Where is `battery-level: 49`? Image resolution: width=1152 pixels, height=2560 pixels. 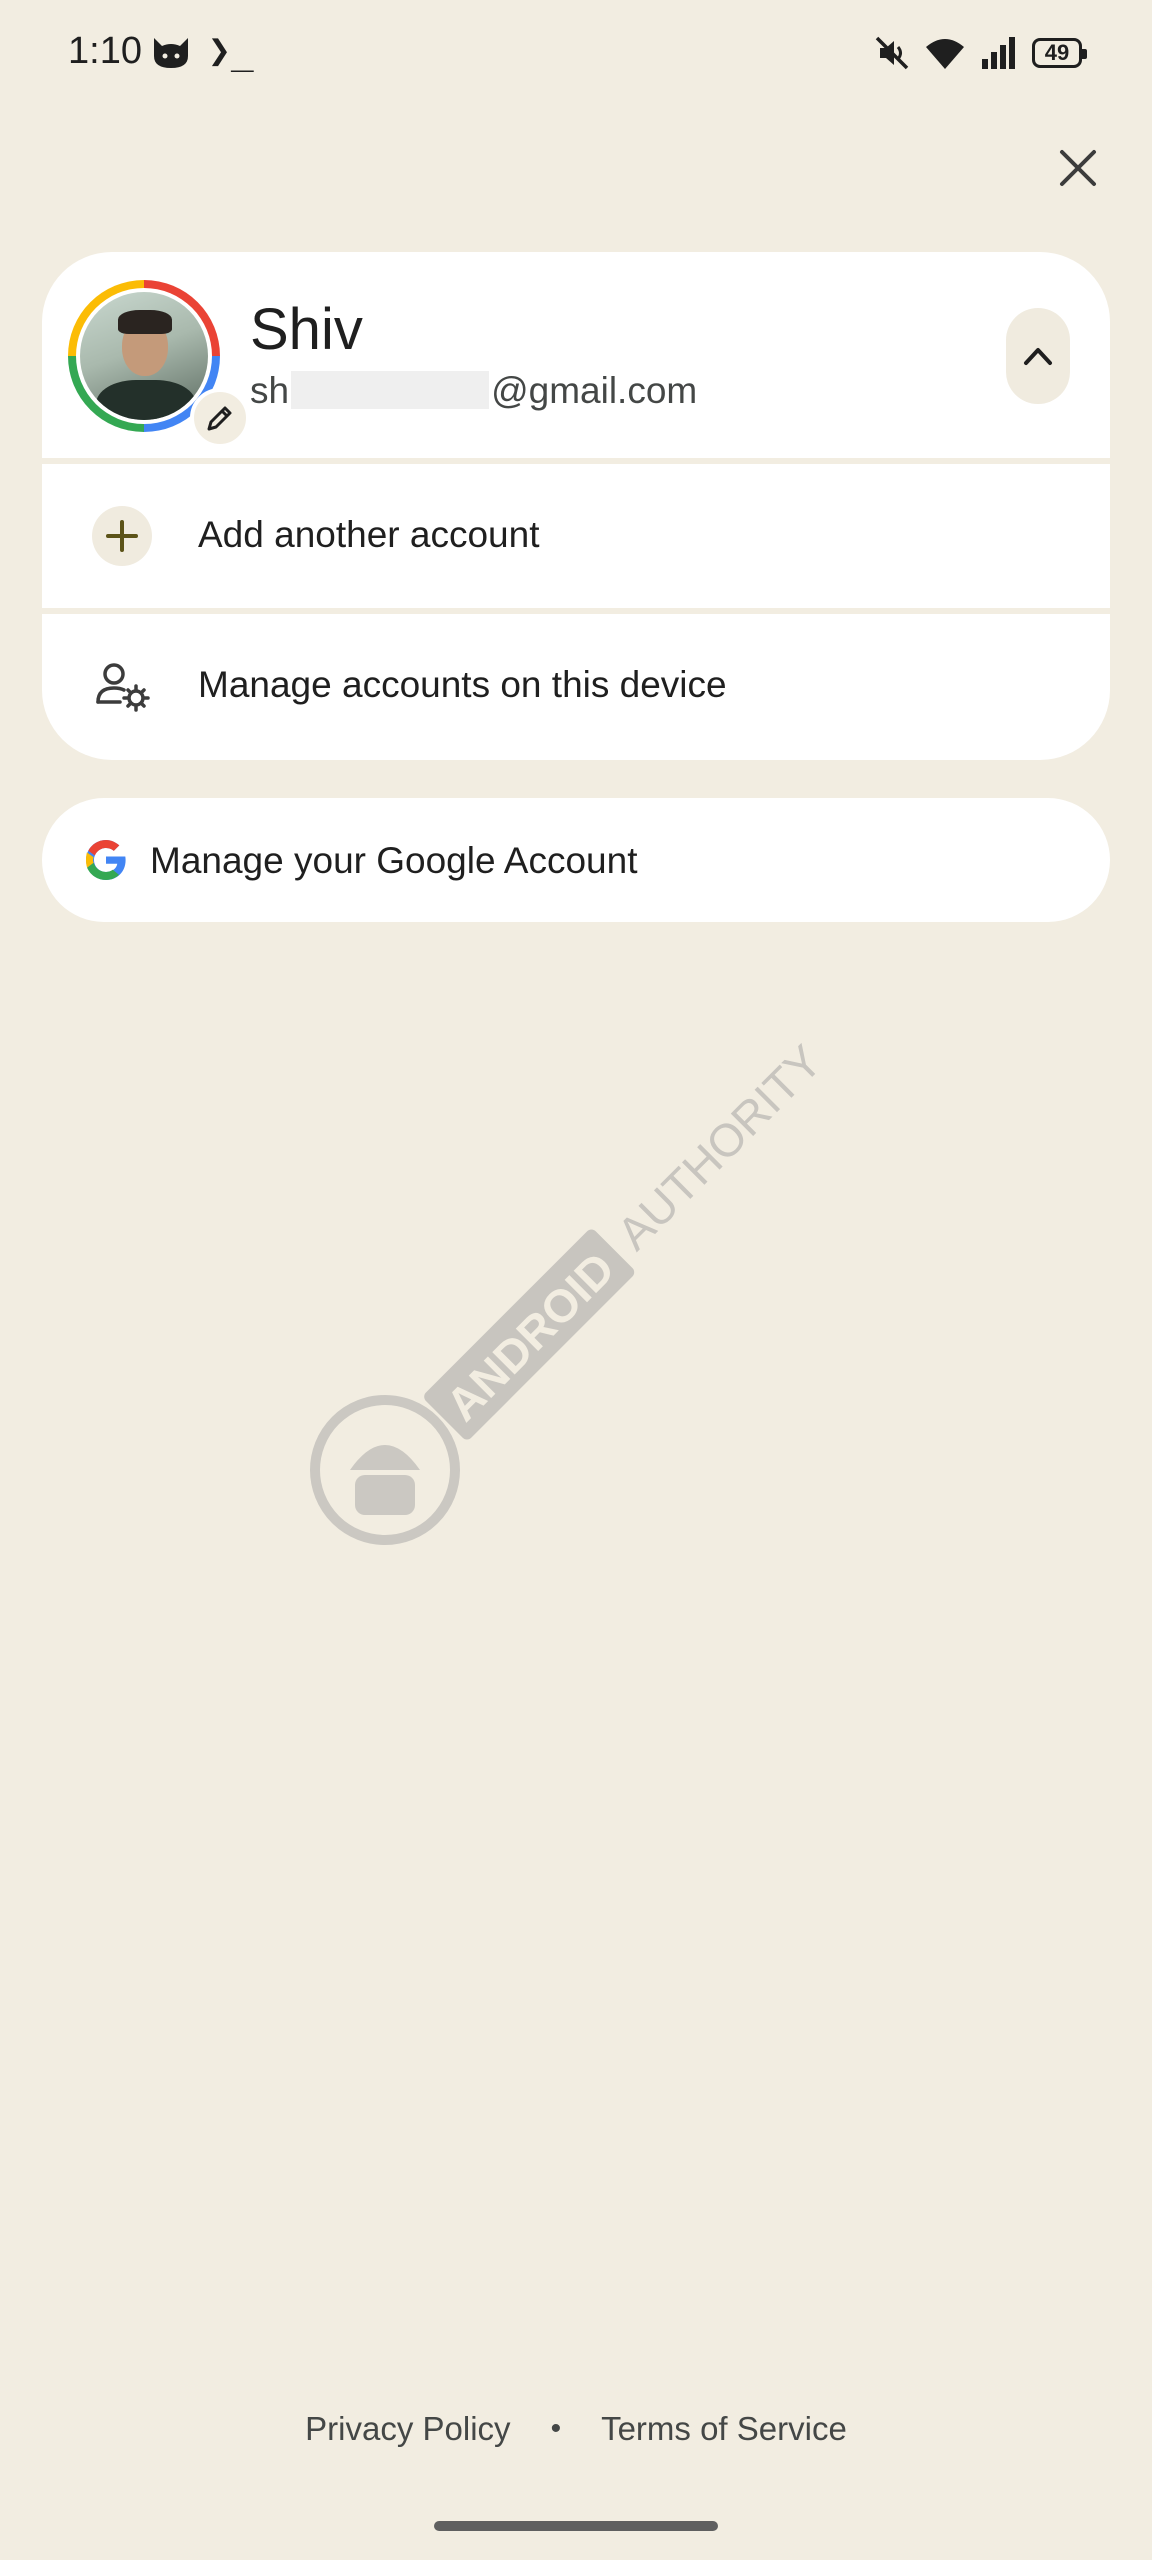 battery-level: 49 is located at coordinates (1057, 52).